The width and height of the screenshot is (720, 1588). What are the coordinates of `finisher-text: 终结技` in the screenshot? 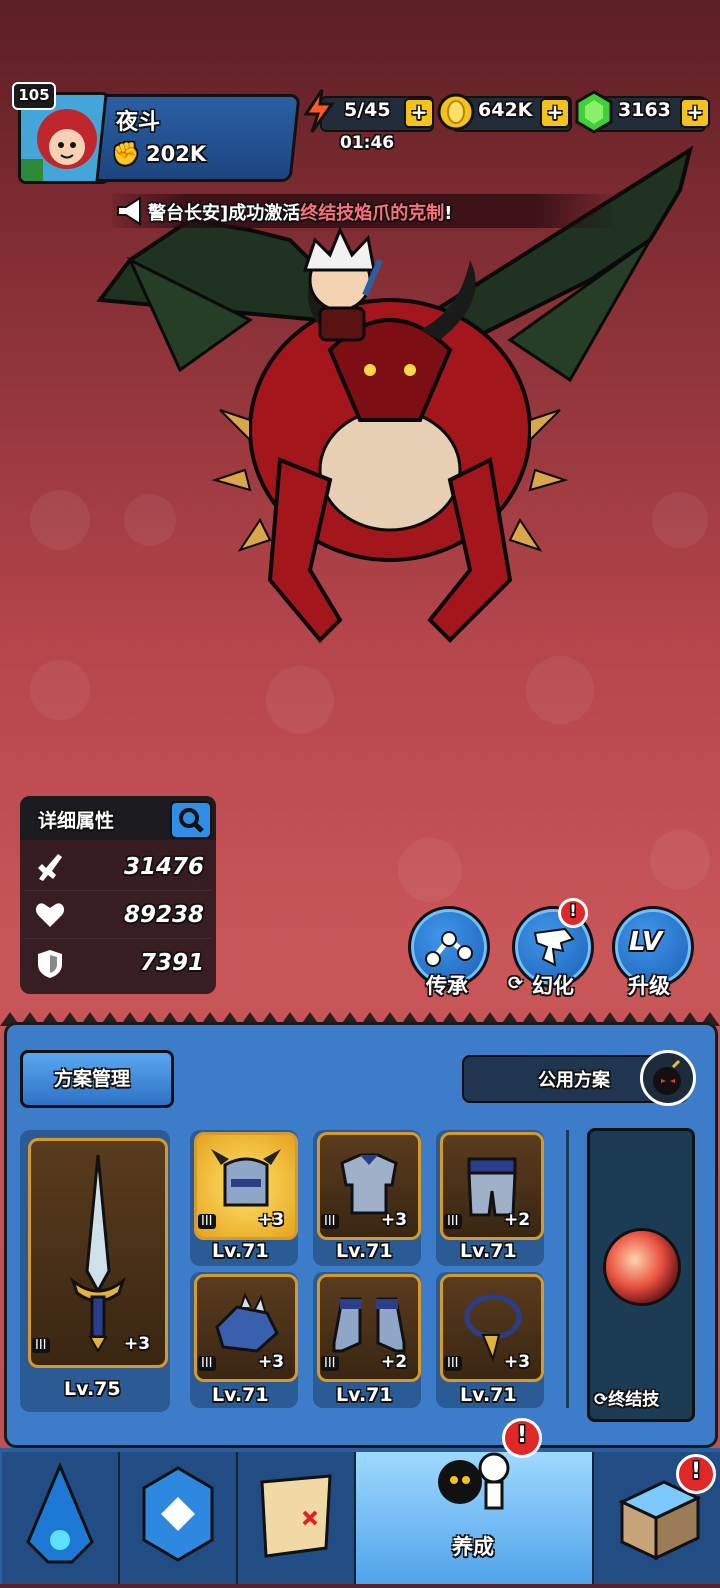 It's located at (634, 1400).